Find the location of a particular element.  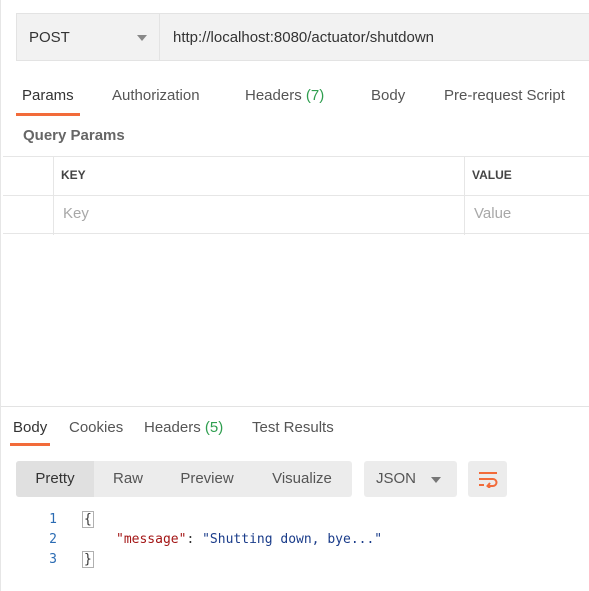

url-input: http://localhost:8080/actuator/shutdown is located at coordinates (374, 37).